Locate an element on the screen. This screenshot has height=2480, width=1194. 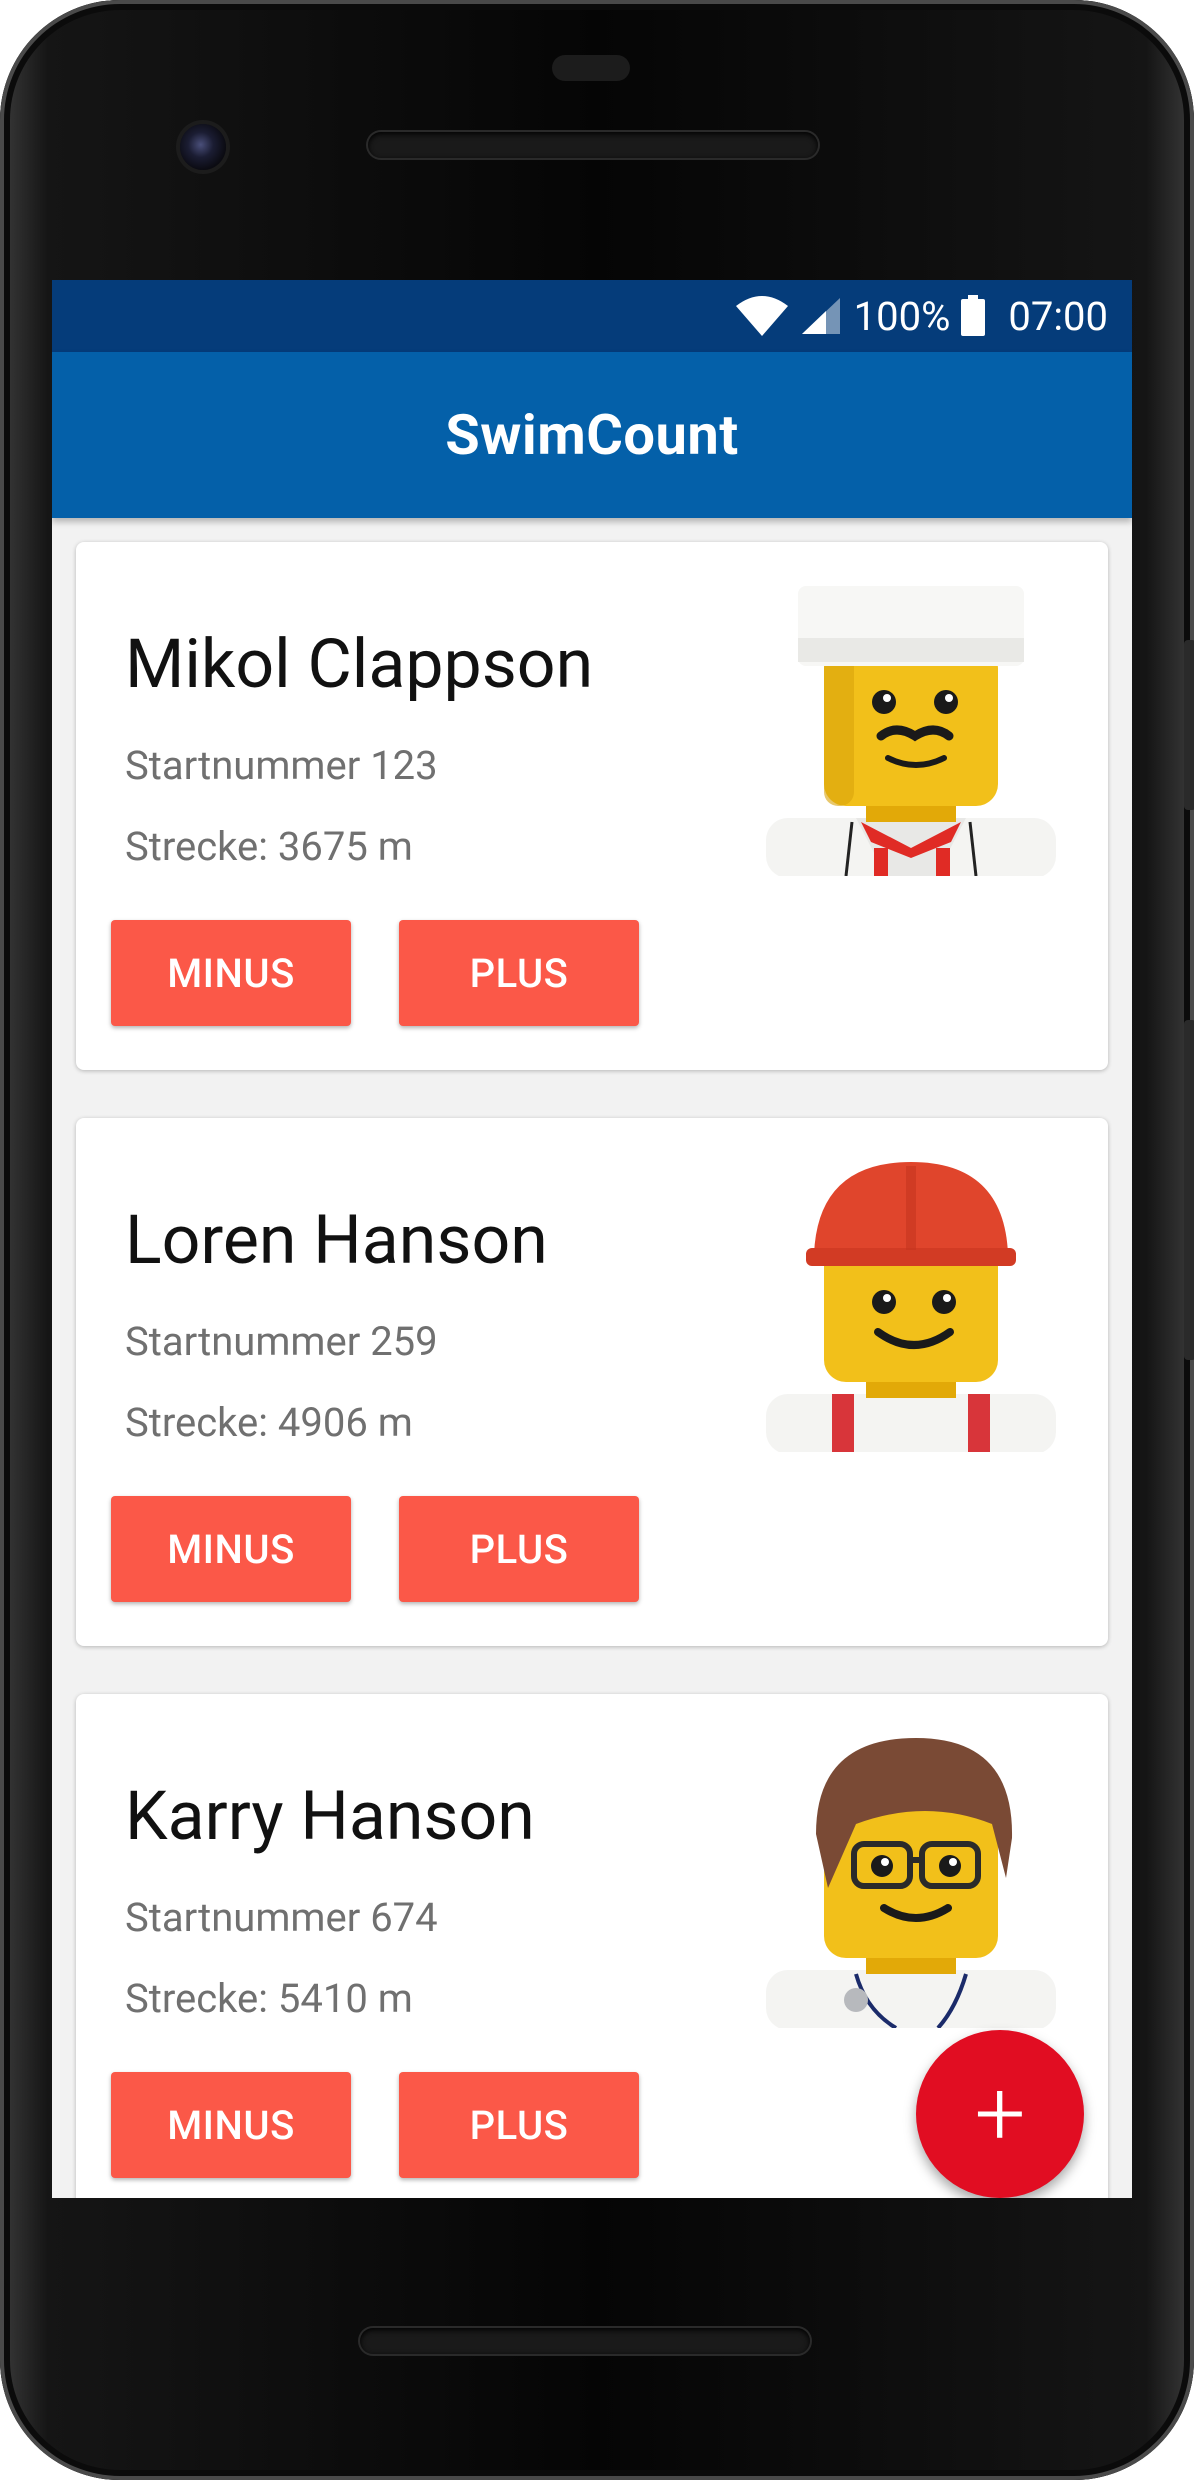
front-camera-icon is located at coordinates (203, 147).